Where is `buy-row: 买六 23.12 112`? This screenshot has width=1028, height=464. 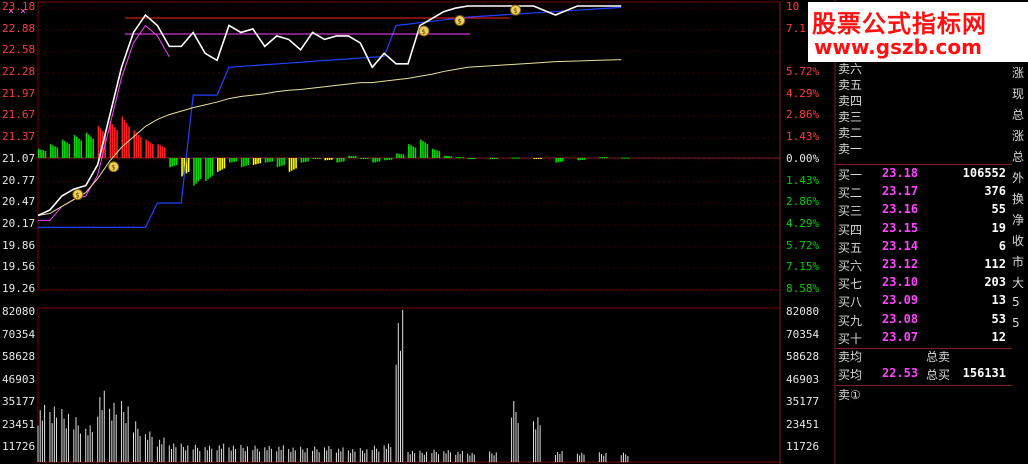
buy-row: 买六 23.12 112 is located at coordinates (924, 266).